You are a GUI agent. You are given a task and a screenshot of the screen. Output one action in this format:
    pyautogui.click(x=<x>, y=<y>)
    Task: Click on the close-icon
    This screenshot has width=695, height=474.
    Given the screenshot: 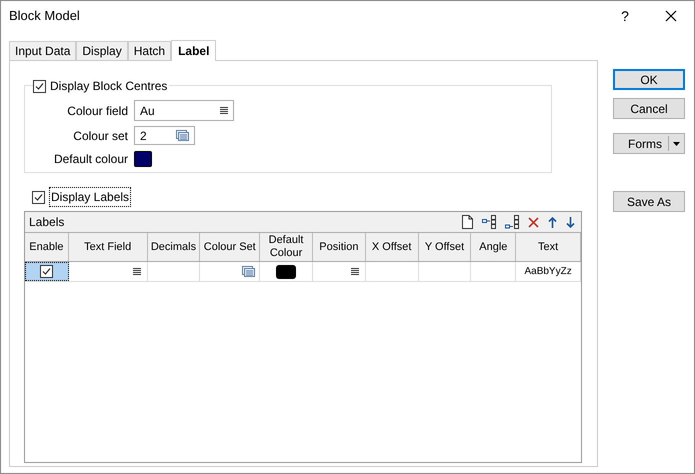 What is the action you would take?
    pyautogui.click(x=671, y=16)
    